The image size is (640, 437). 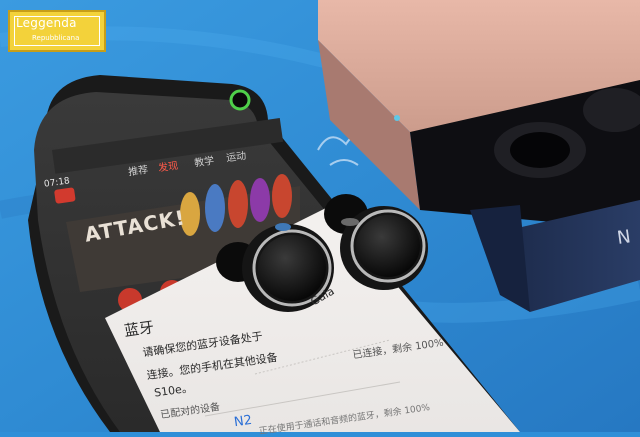 I want to click on watermark-subtitle: Repubblicana, so click(x=56, y=38).